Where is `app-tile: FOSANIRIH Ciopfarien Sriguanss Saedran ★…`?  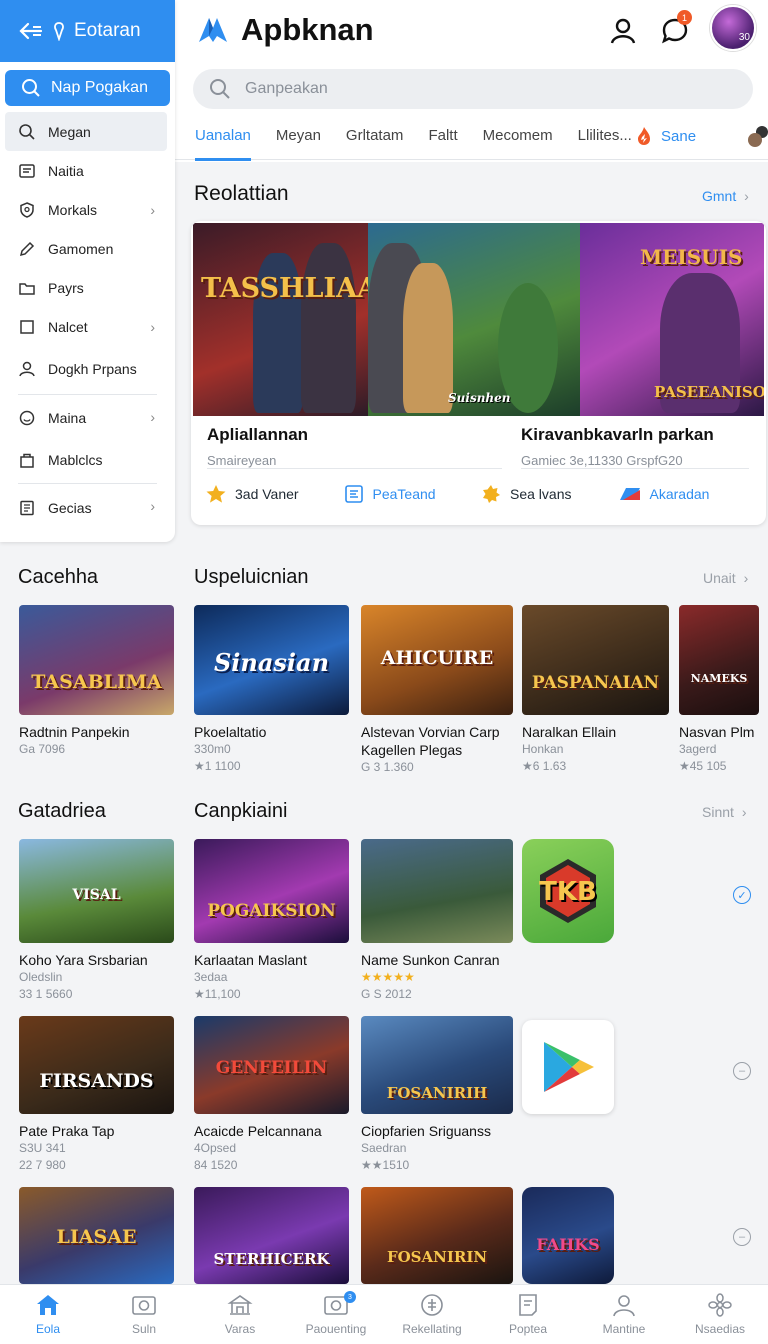 app-tile: FOSANIRIH Ciopfarien Sriguanss Saedran ★… is located at coordinates (437, 1095).